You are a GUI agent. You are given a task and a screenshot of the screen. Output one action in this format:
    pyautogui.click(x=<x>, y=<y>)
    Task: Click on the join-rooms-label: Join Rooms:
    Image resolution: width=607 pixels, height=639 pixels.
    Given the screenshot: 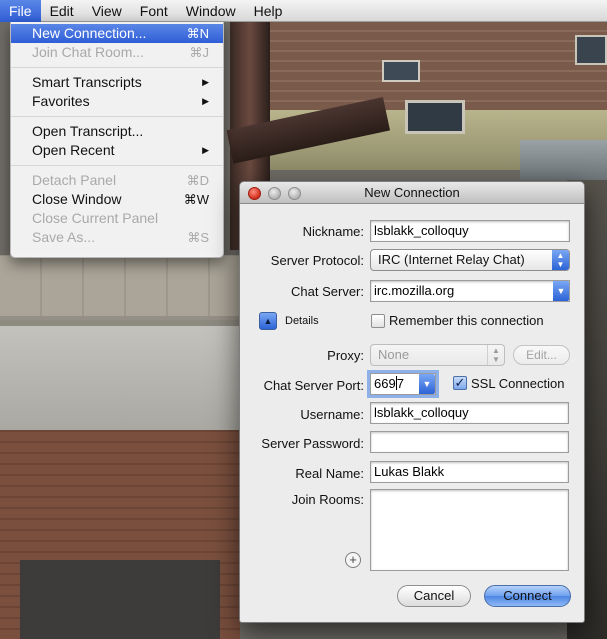 What is the action you would take?
    pyautogui.click(x=327, y=499)
    